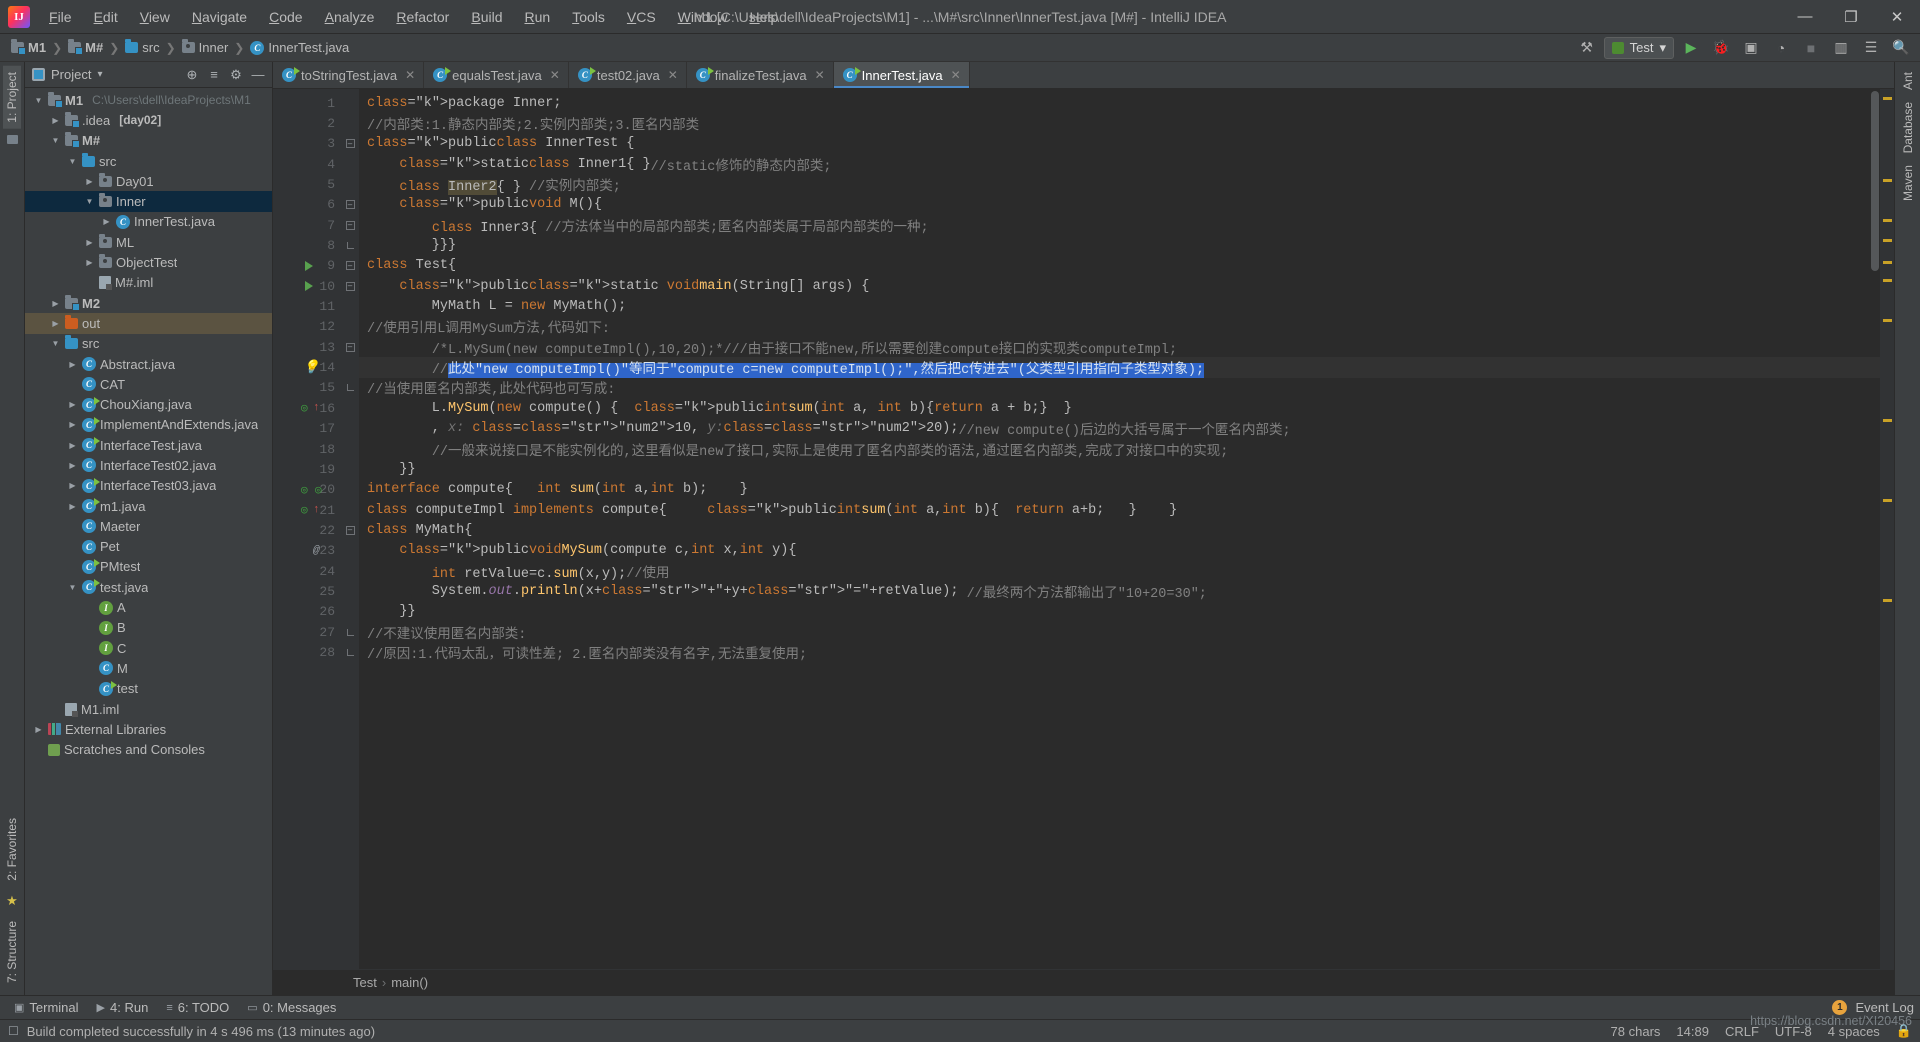  What do you see at coordinates (148, 425) in the screenshot?
I see `tree-item-implementandextendsjava: ▶ C ImplementAndExtends.java` at bounding box center [148, 425].